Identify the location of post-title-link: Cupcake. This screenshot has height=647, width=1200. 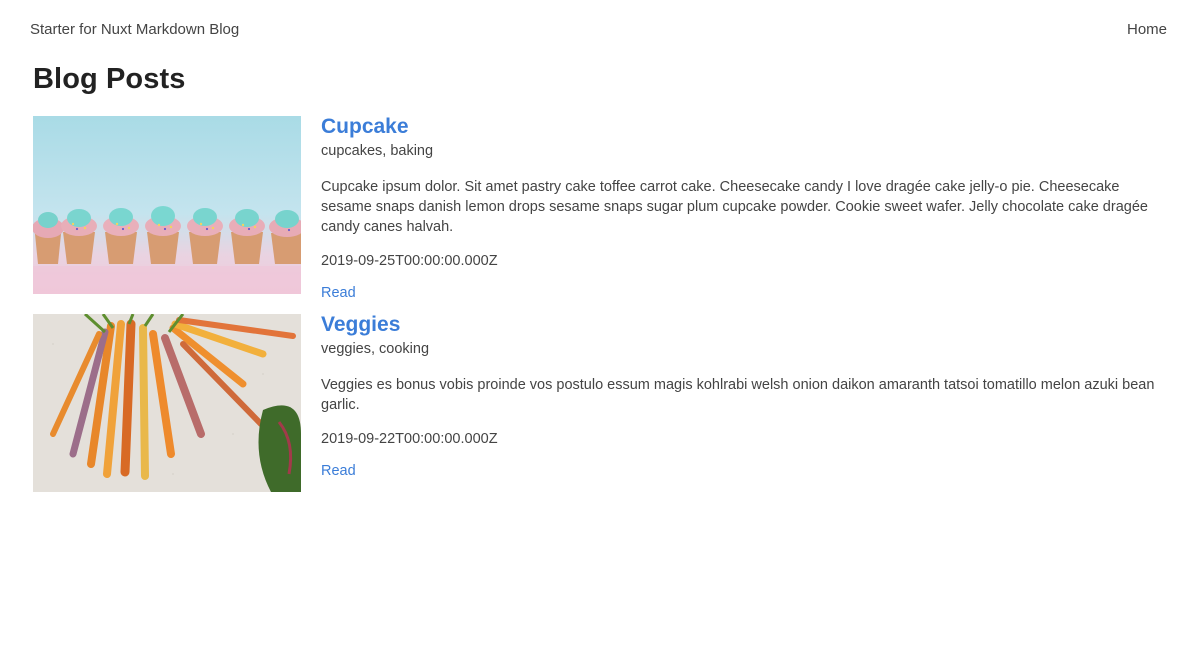
(746, 128).